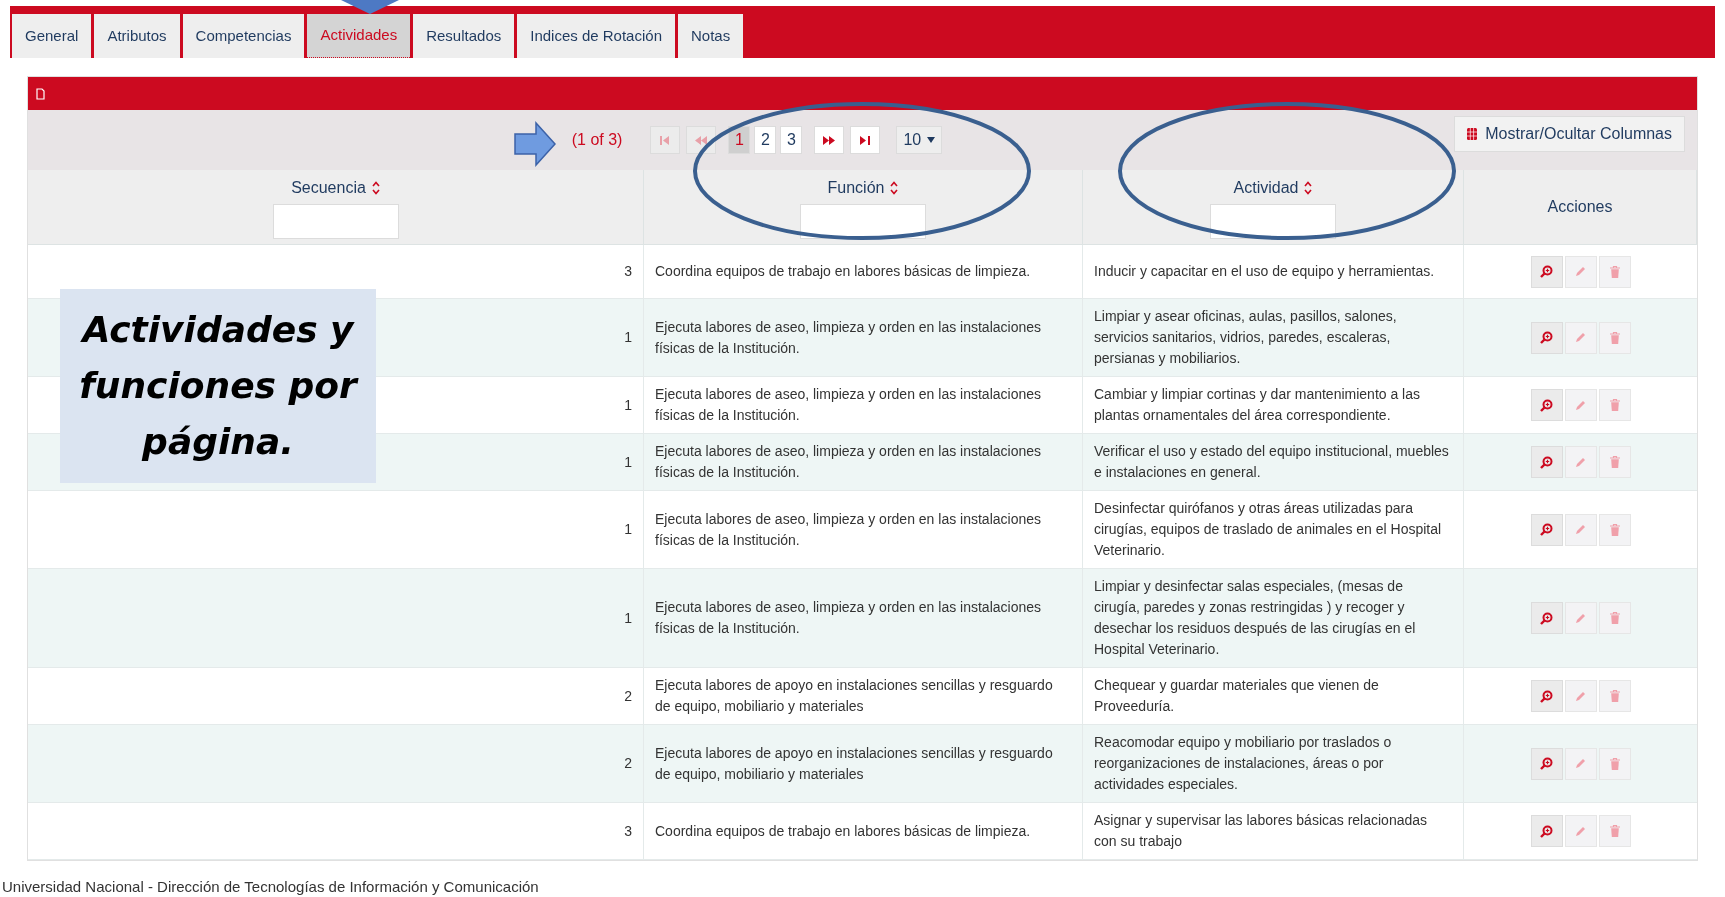 Image resolution: width=1725 pixels, height=897 pixels. I want to click on tab: Resultados, so click(464, 36).